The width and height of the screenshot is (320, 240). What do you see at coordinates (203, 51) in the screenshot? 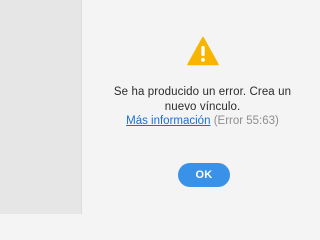
I see `warning-icon` at bounding box center [203, 51].